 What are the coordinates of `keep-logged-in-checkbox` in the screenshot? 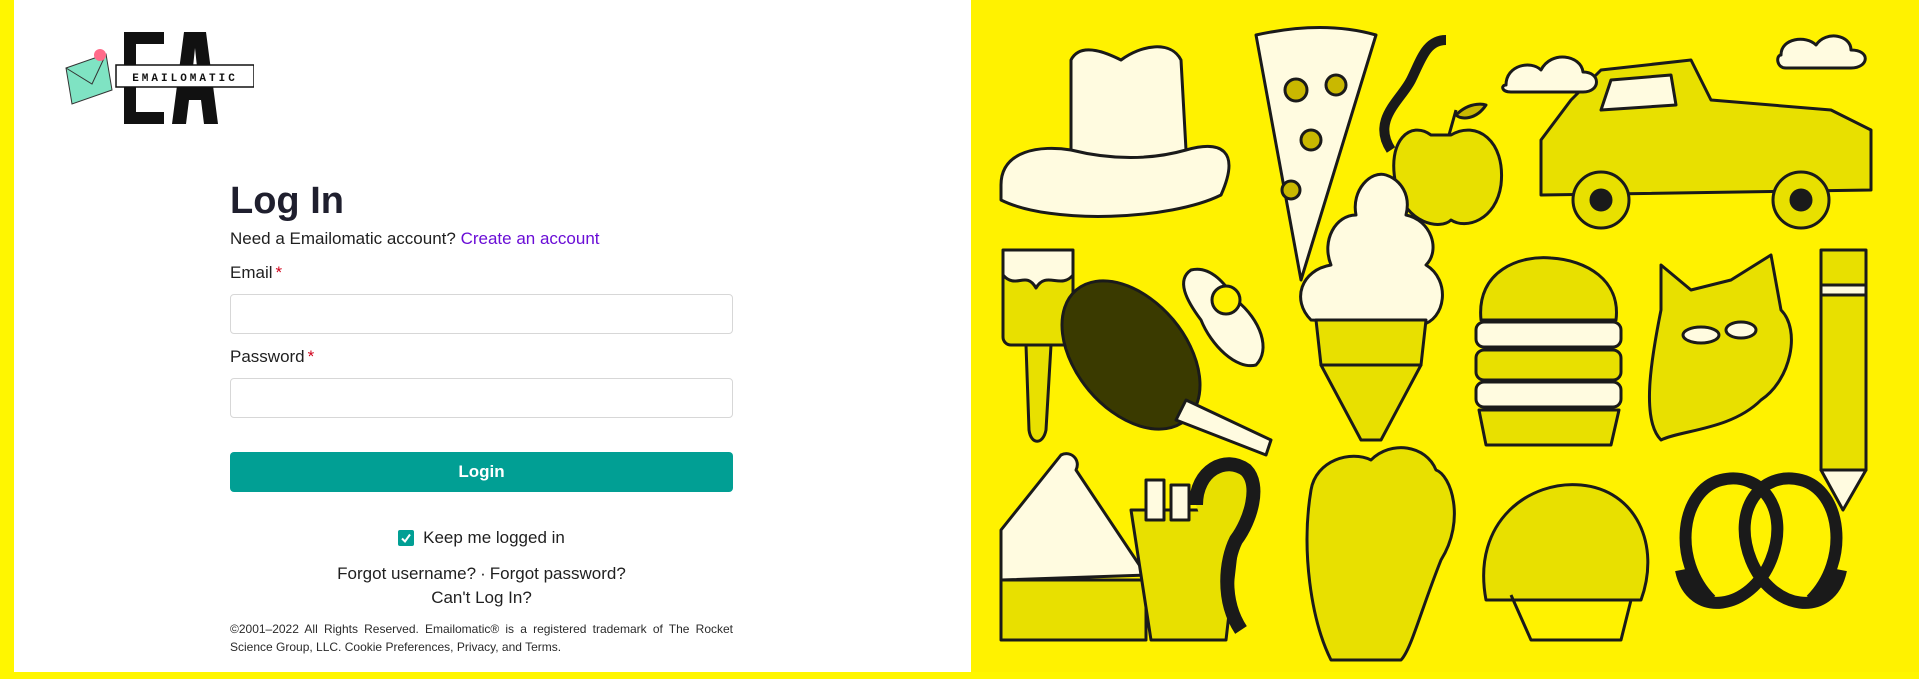 It's located at (406, 538).